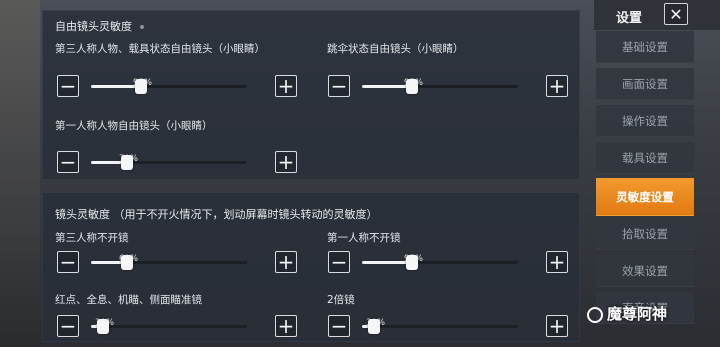  Describe the element at coordinates (645, 47) in the screenshot. I see `sidebar-item-basic: 基础设置` at that location.